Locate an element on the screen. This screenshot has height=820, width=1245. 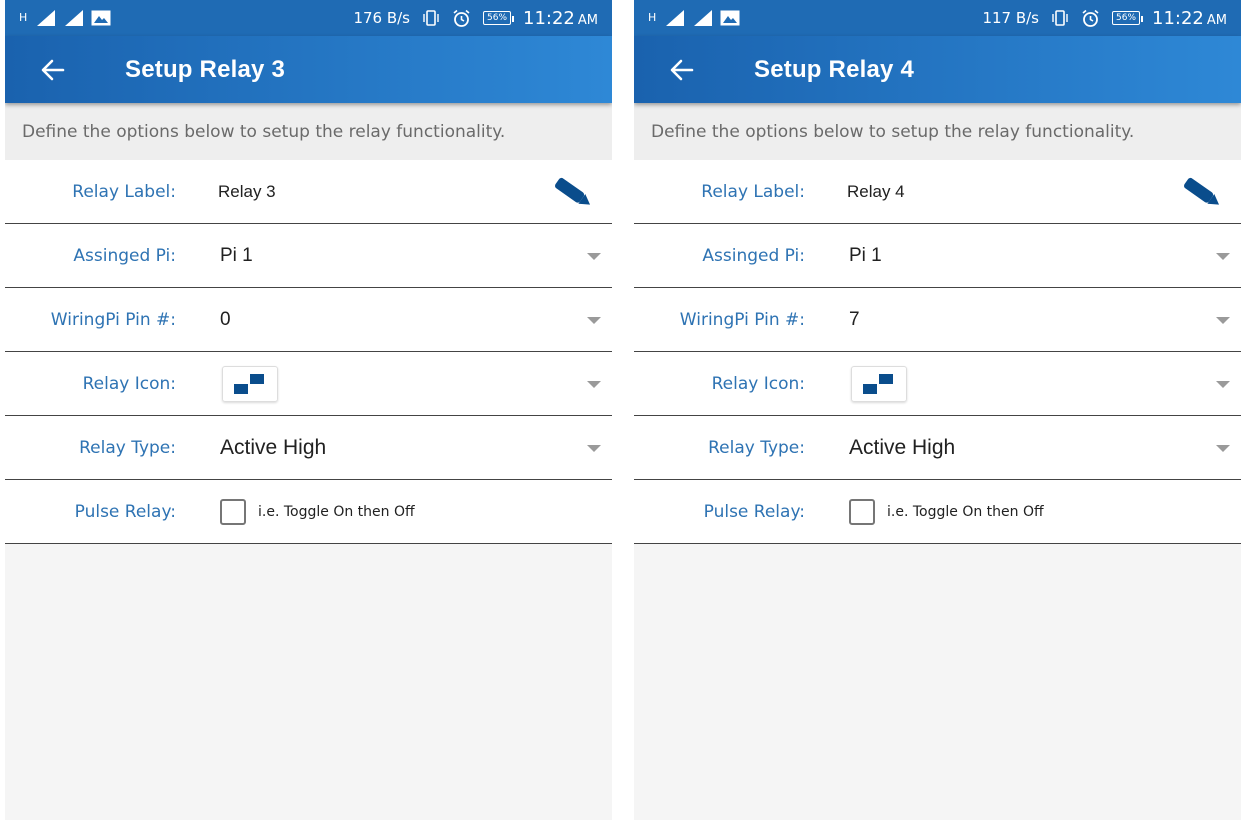
relay-label-value: Relay 3 is located at coordinates (247, 192).